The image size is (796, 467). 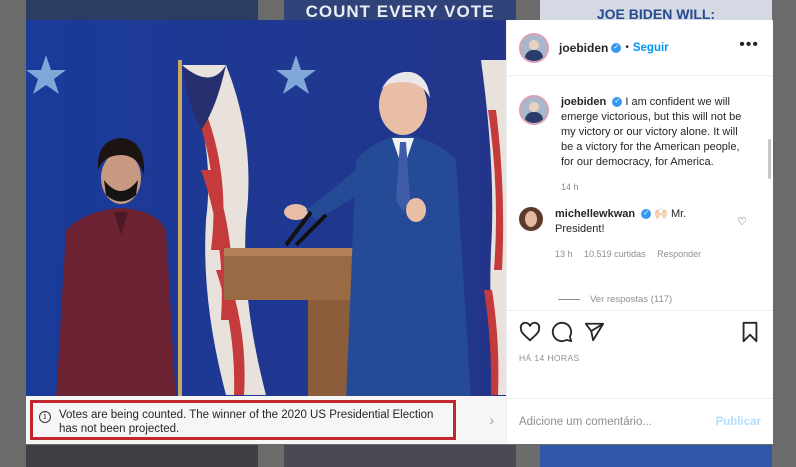 What do you see at coordinates (400, 11) in the screenshot?
I see `background-tile-vote: COUNT EVERY VOTE` at bounding box center [400, 11].